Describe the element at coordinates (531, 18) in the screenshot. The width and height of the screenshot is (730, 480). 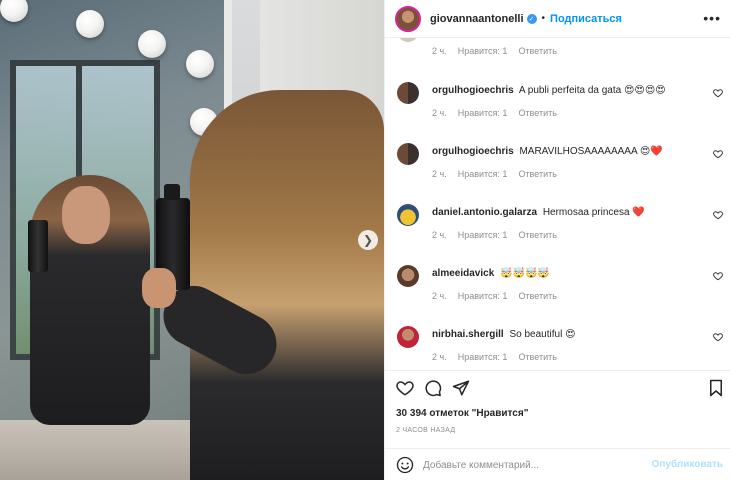
I see `verified-badge-icon: ✓` at that location.